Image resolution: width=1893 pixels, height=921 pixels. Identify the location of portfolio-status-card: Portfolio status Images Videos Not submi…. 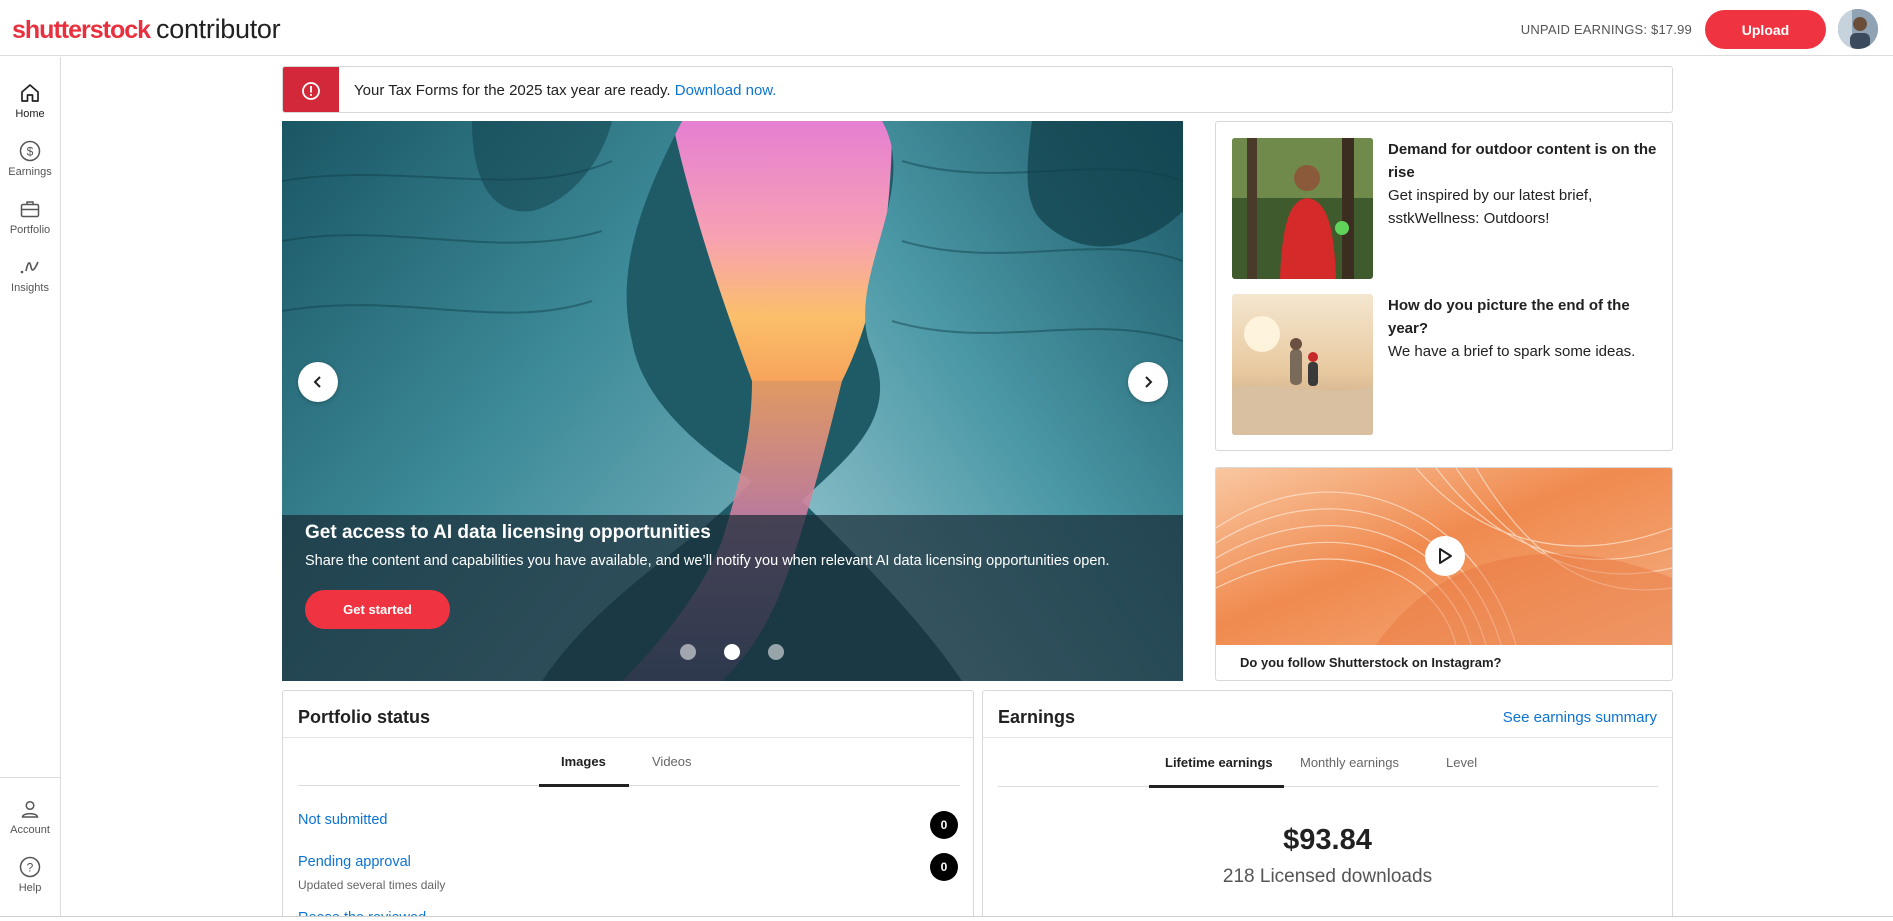
(628, 805).